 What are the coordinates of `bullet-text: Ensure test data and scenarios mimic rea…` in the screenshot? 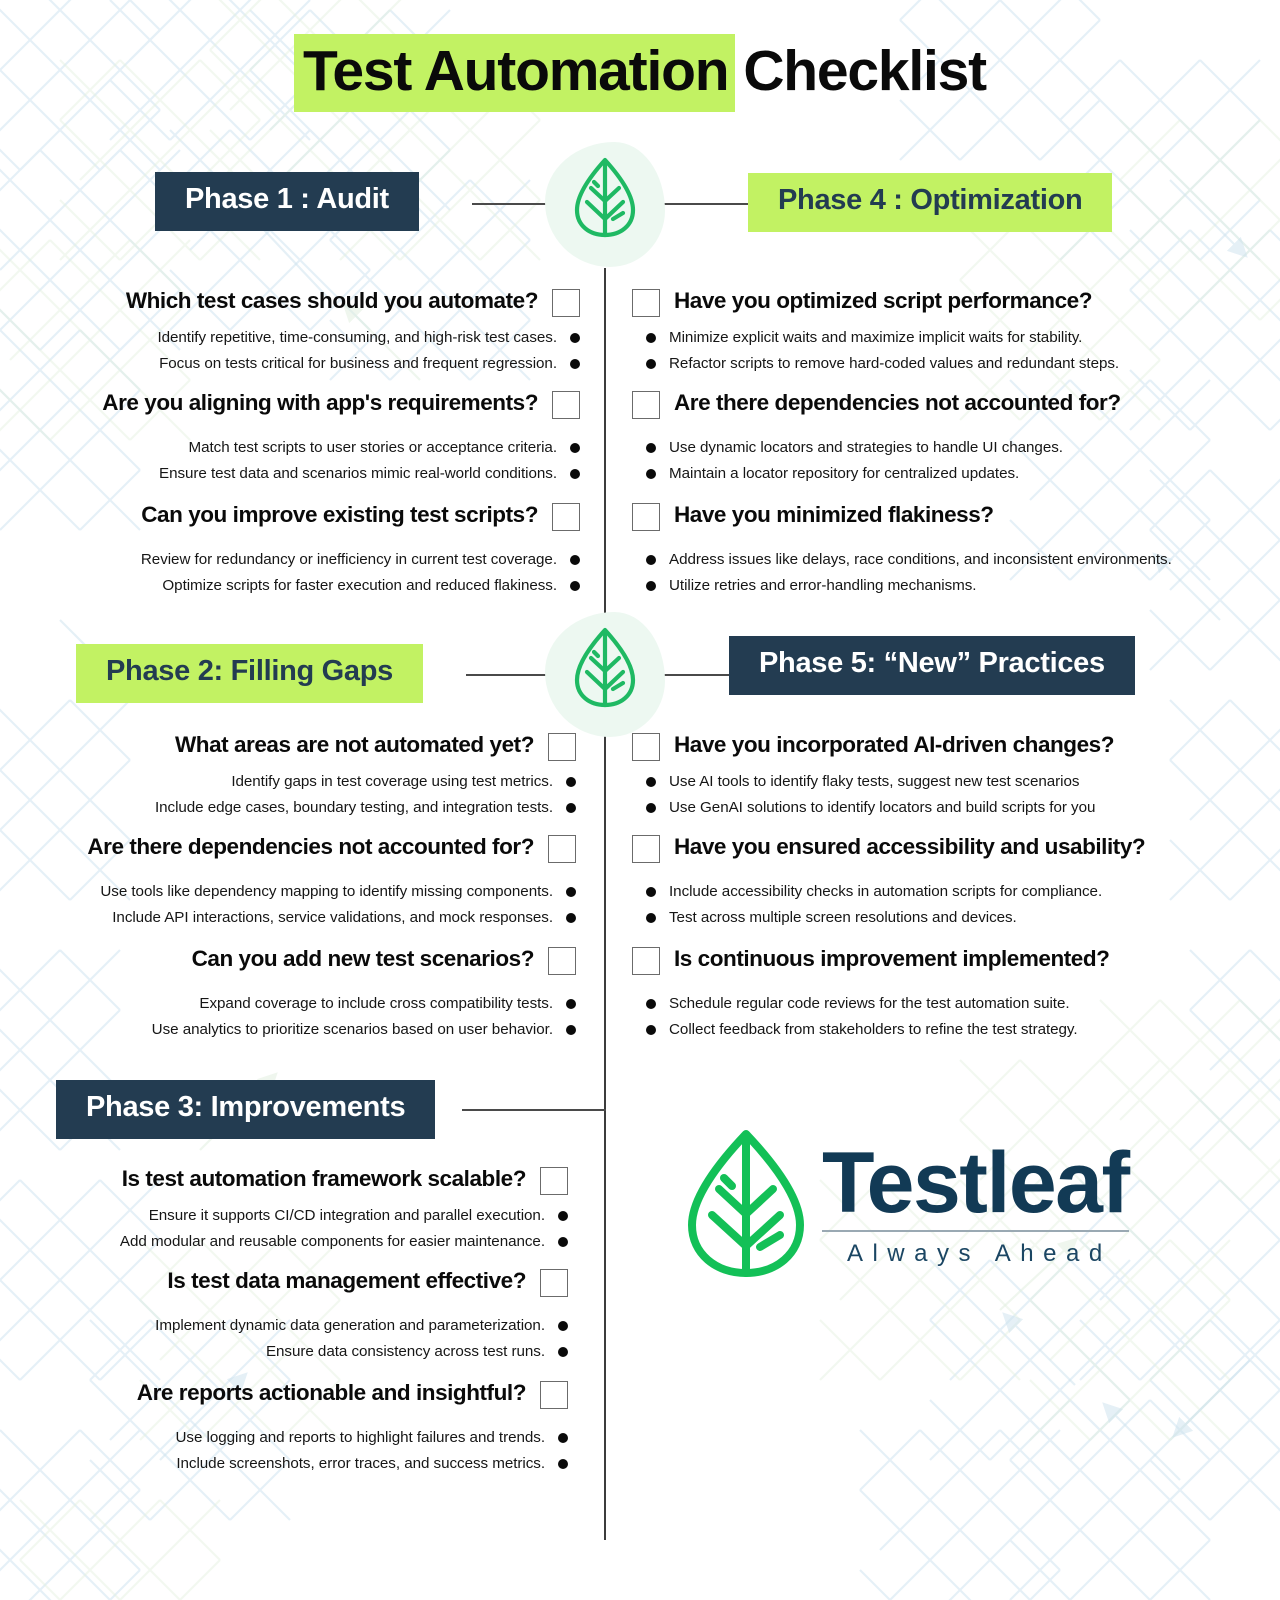 It's located at (357, 473).